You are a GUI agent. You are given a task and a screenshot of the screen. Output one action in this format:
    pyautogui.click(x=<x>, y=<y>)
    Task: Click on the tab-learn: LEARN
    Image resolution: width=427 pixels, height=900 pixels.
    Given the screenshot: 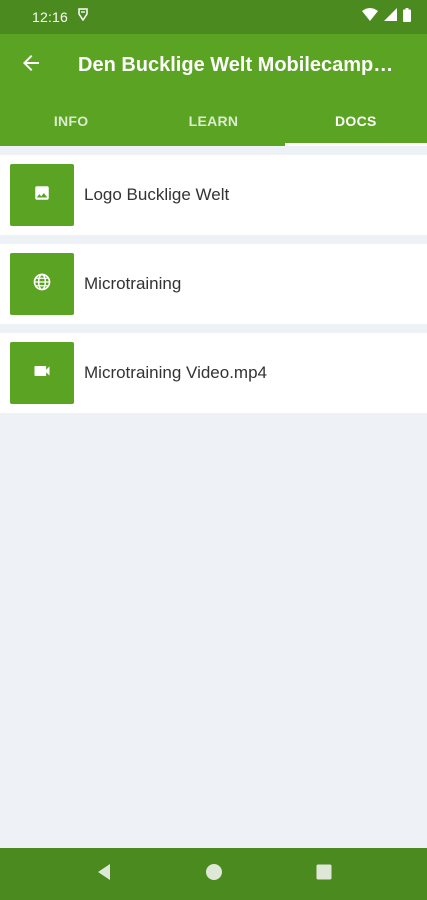 What is the action you would take?
    pyautogui.click(x=213, y=121)
    